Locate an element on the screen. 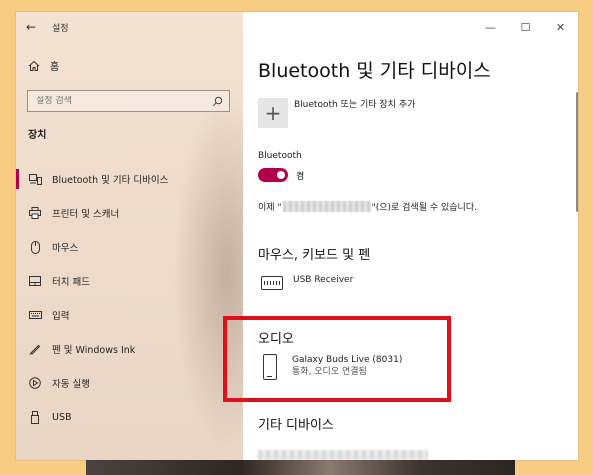  usb-receiver-device: USB Receiver is located at coordinates (307, 282).